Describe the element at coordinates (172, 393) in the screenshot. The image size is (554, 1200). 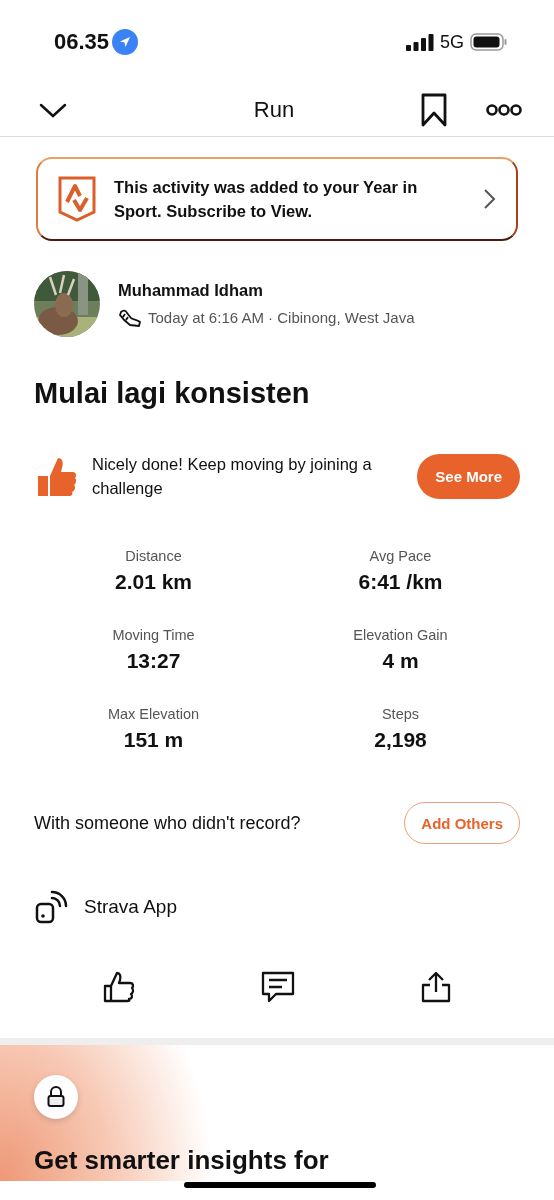
I see `activity-title: Mulai lagi konsisten` at that location.